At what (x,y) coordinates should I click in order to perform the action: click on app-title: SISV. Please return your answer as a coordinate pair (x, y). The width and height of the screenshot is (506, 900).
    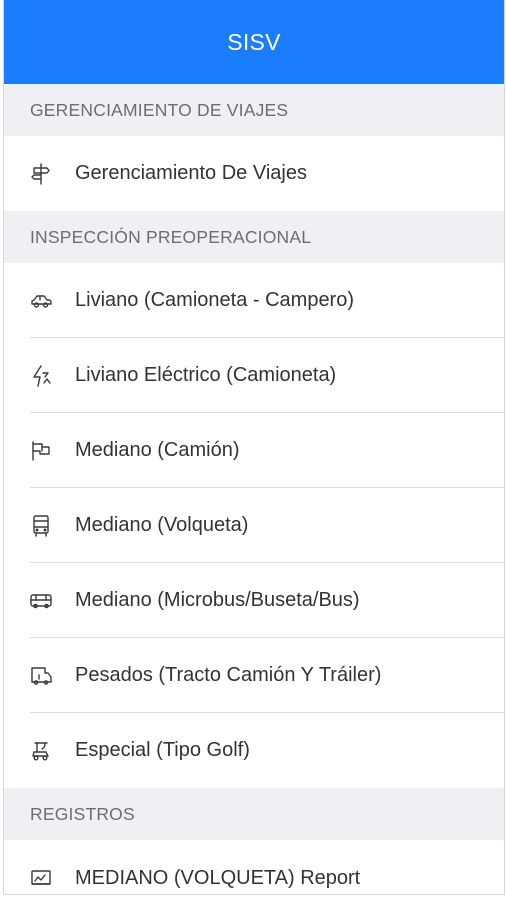
    Looking at the image, I should click on (254, 41).